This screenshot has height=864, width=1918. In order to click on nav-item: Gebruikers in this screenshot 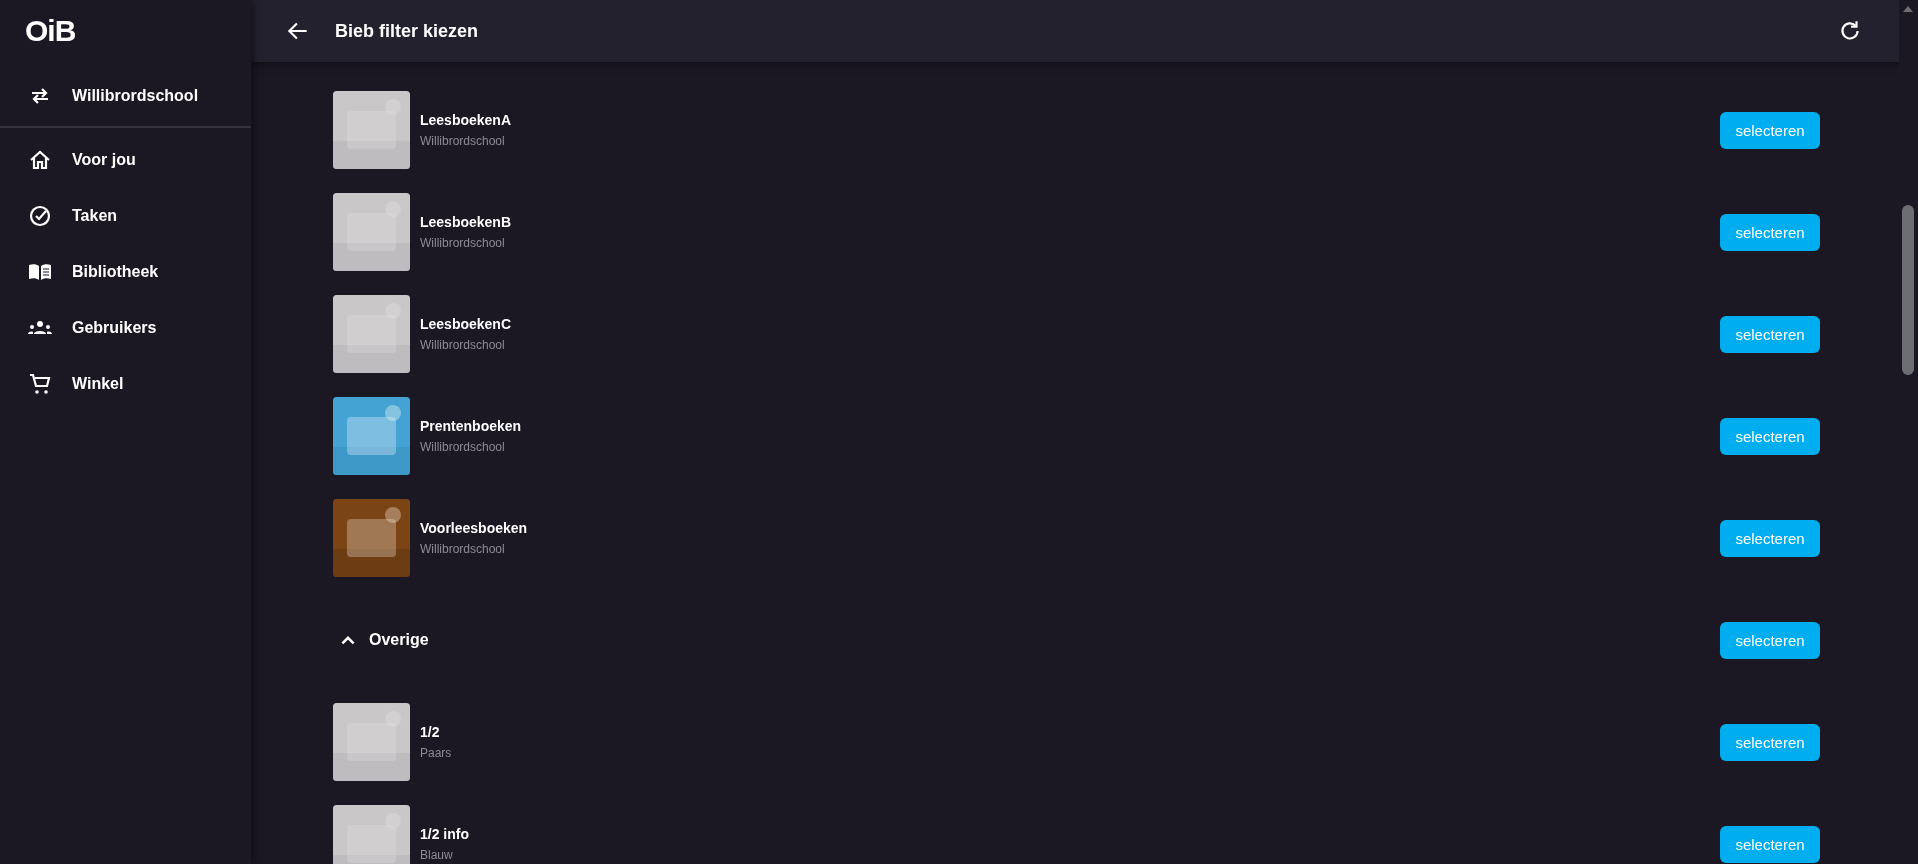, I will do `click(125, 328)`.